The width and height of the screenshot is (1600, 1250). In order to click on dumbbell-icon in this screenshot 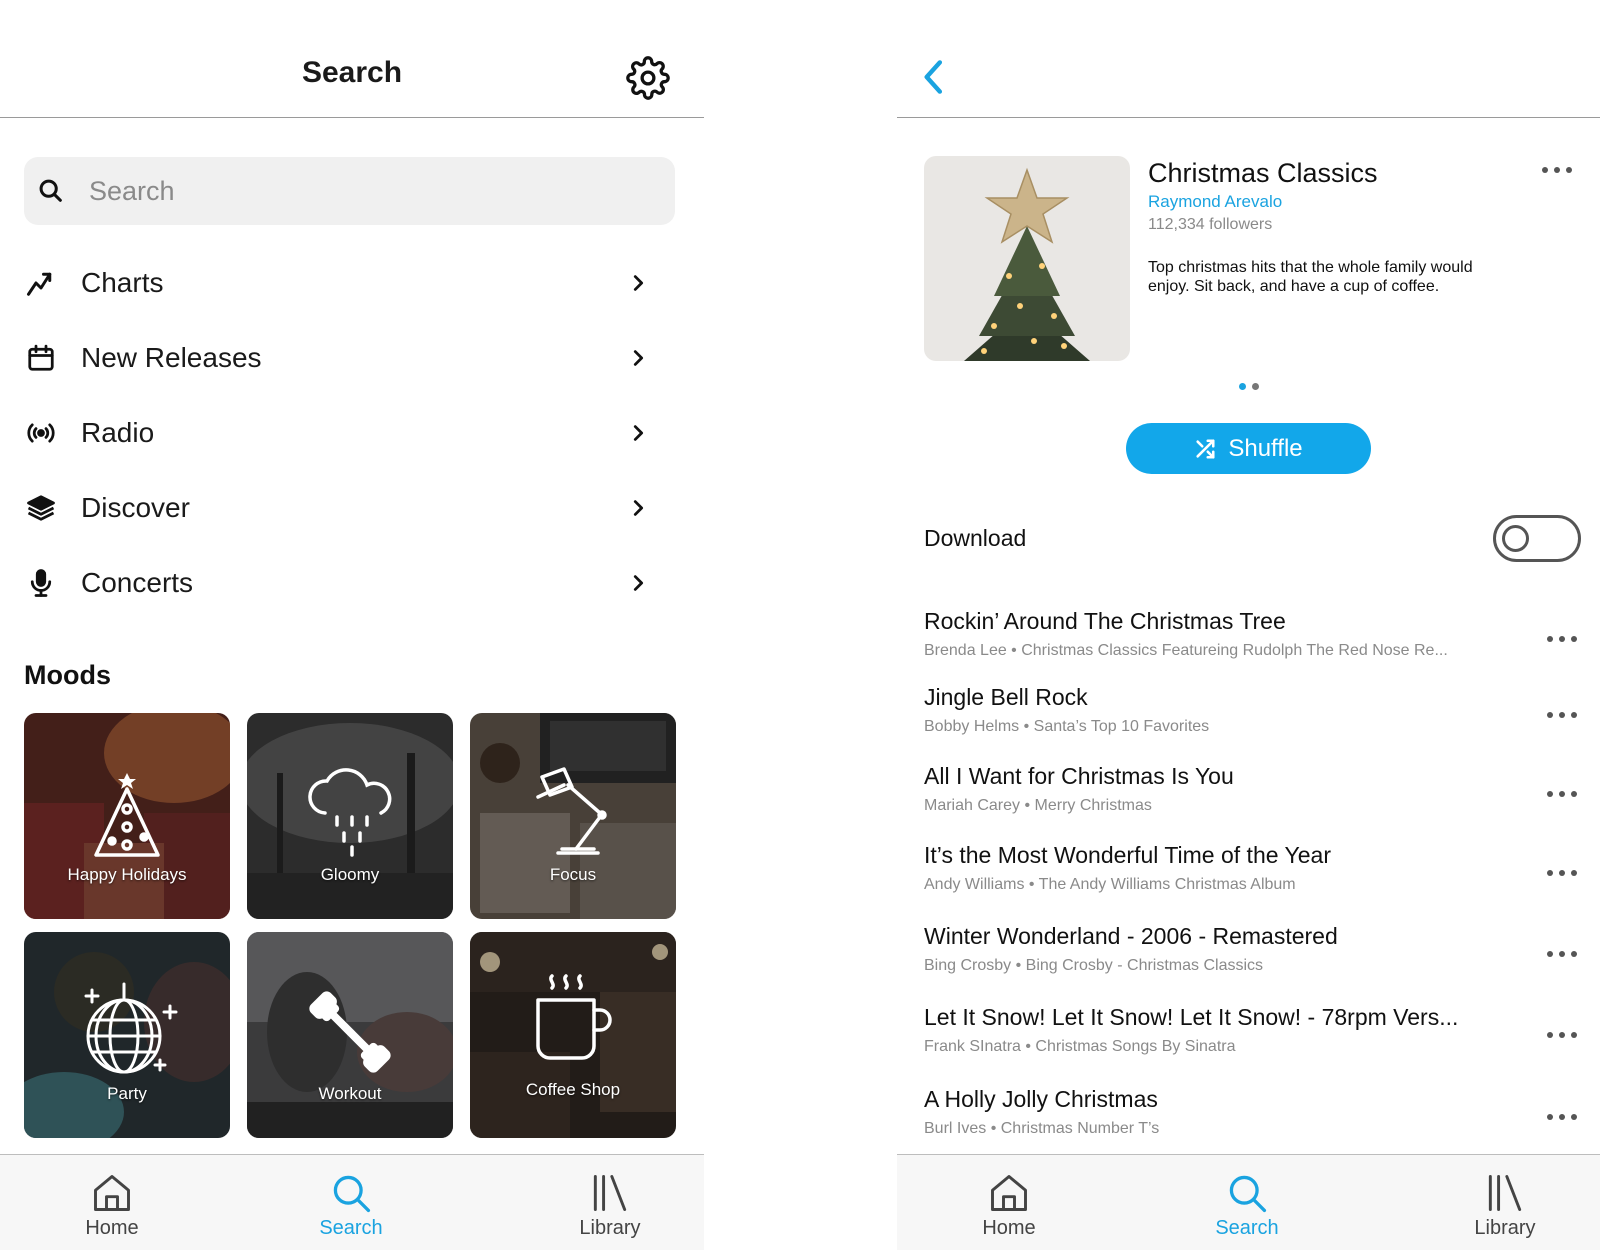, I will do `click(350, 1032)`.